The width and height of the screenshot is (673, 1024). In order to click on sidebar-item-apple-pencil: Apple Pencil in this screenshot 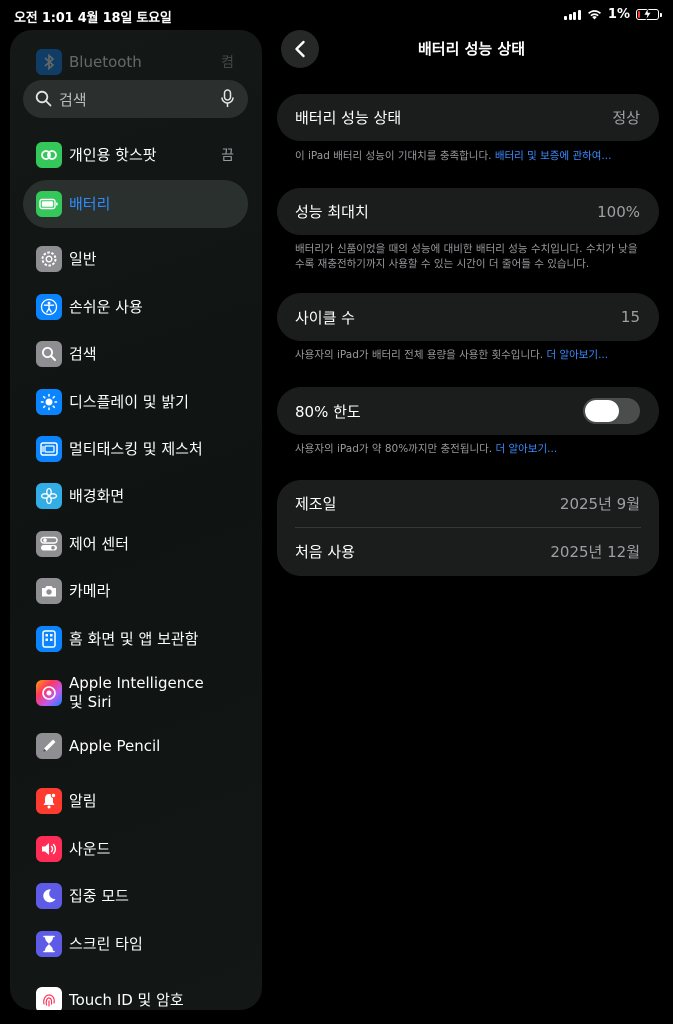, I will do `click(136, 746)`.